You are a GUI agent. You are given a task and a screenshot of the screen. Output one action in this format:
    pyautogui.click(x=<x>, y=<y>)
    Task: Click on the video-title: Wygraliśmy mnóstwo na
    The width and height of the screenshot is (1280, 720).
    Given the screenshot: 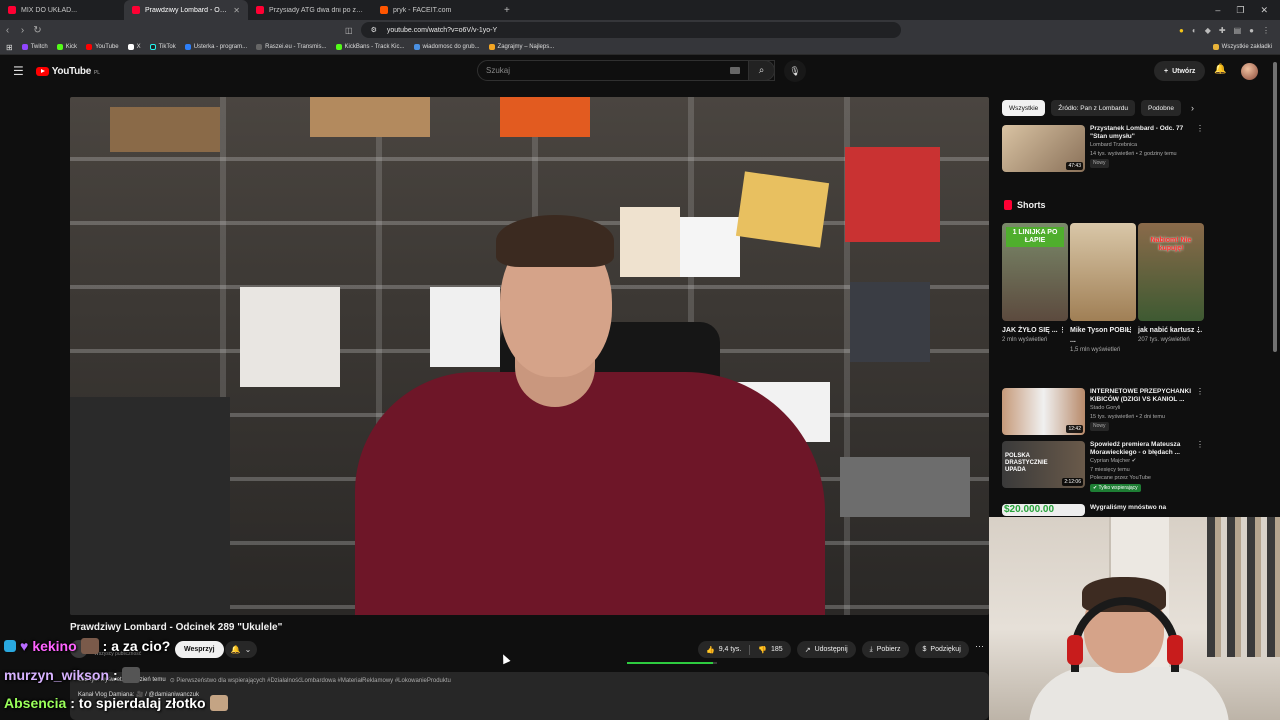 What is the action you would take?
    pyautogui.click(x=1146, y=508)
    